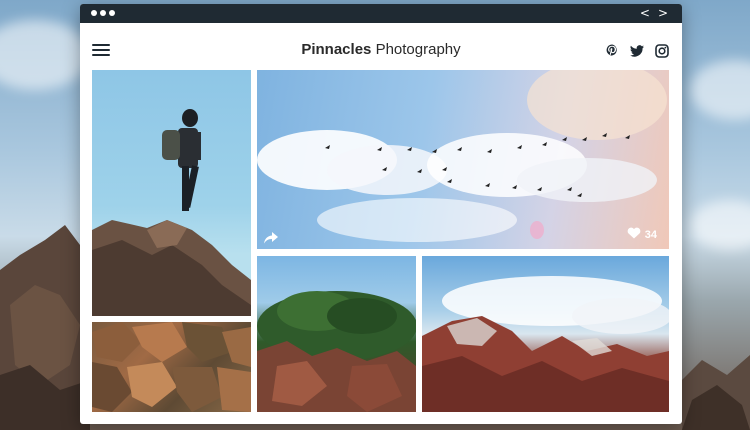 This screenshot has height=430, width=750. What do you see at coordinates (662, 51) in the screenshot?
I see `instagram-icon` at bounding box center [662, 51].